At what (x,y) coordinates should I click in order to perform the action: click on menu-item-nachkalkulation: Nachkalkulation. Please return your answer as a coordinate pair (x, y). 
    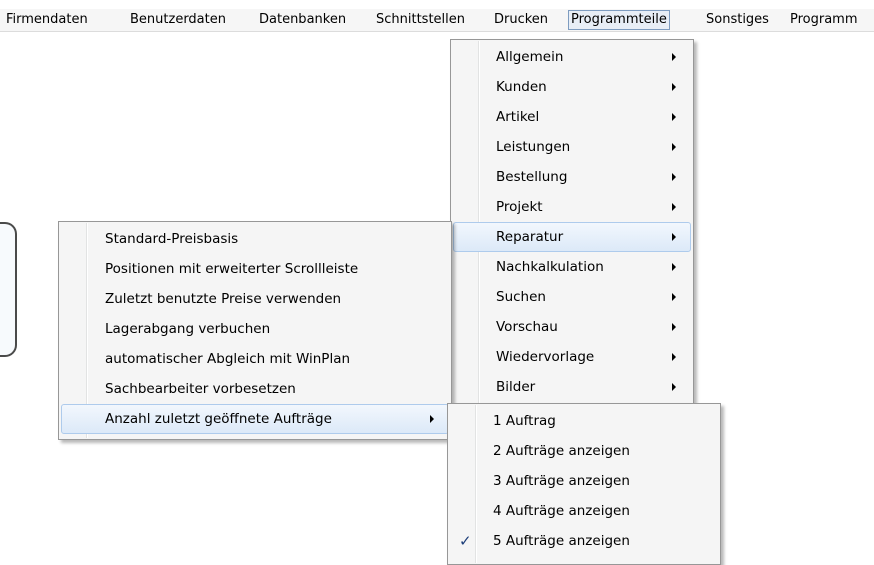
    Looking at the image, I should click on (572, 267).